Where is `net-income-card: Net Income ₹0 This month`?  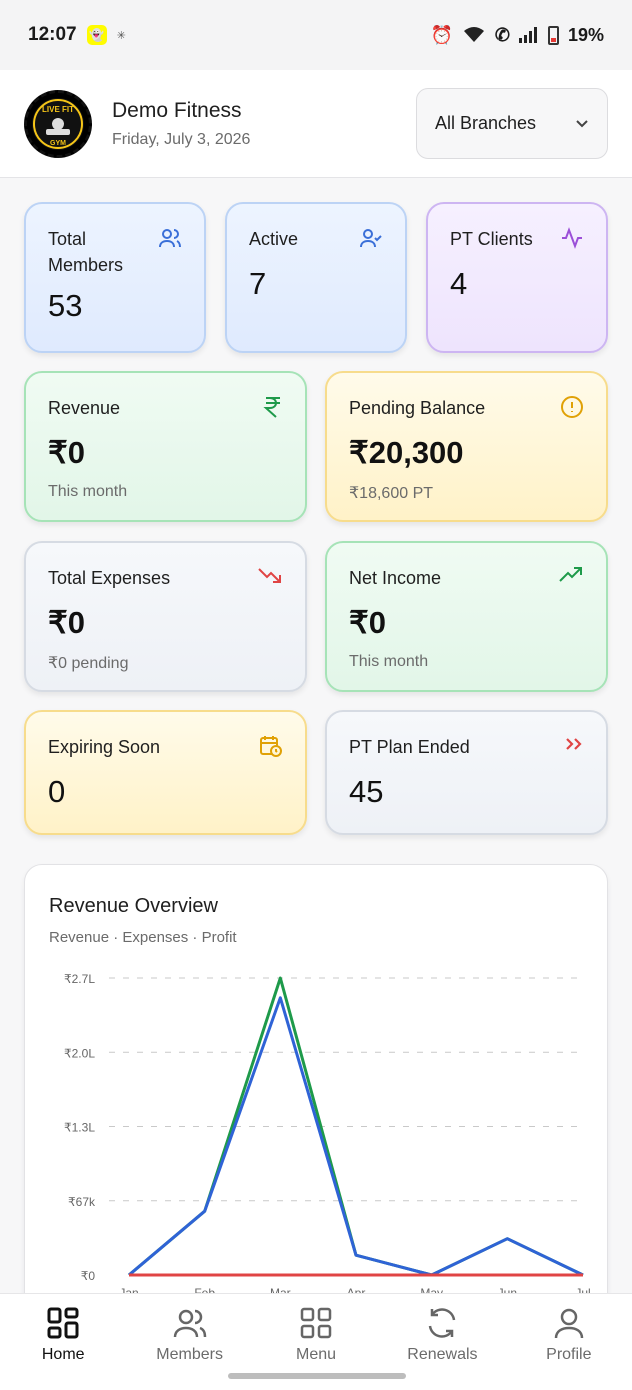
net-income-card: Net Income ₹0 This month is located at coordinates (466, 616).